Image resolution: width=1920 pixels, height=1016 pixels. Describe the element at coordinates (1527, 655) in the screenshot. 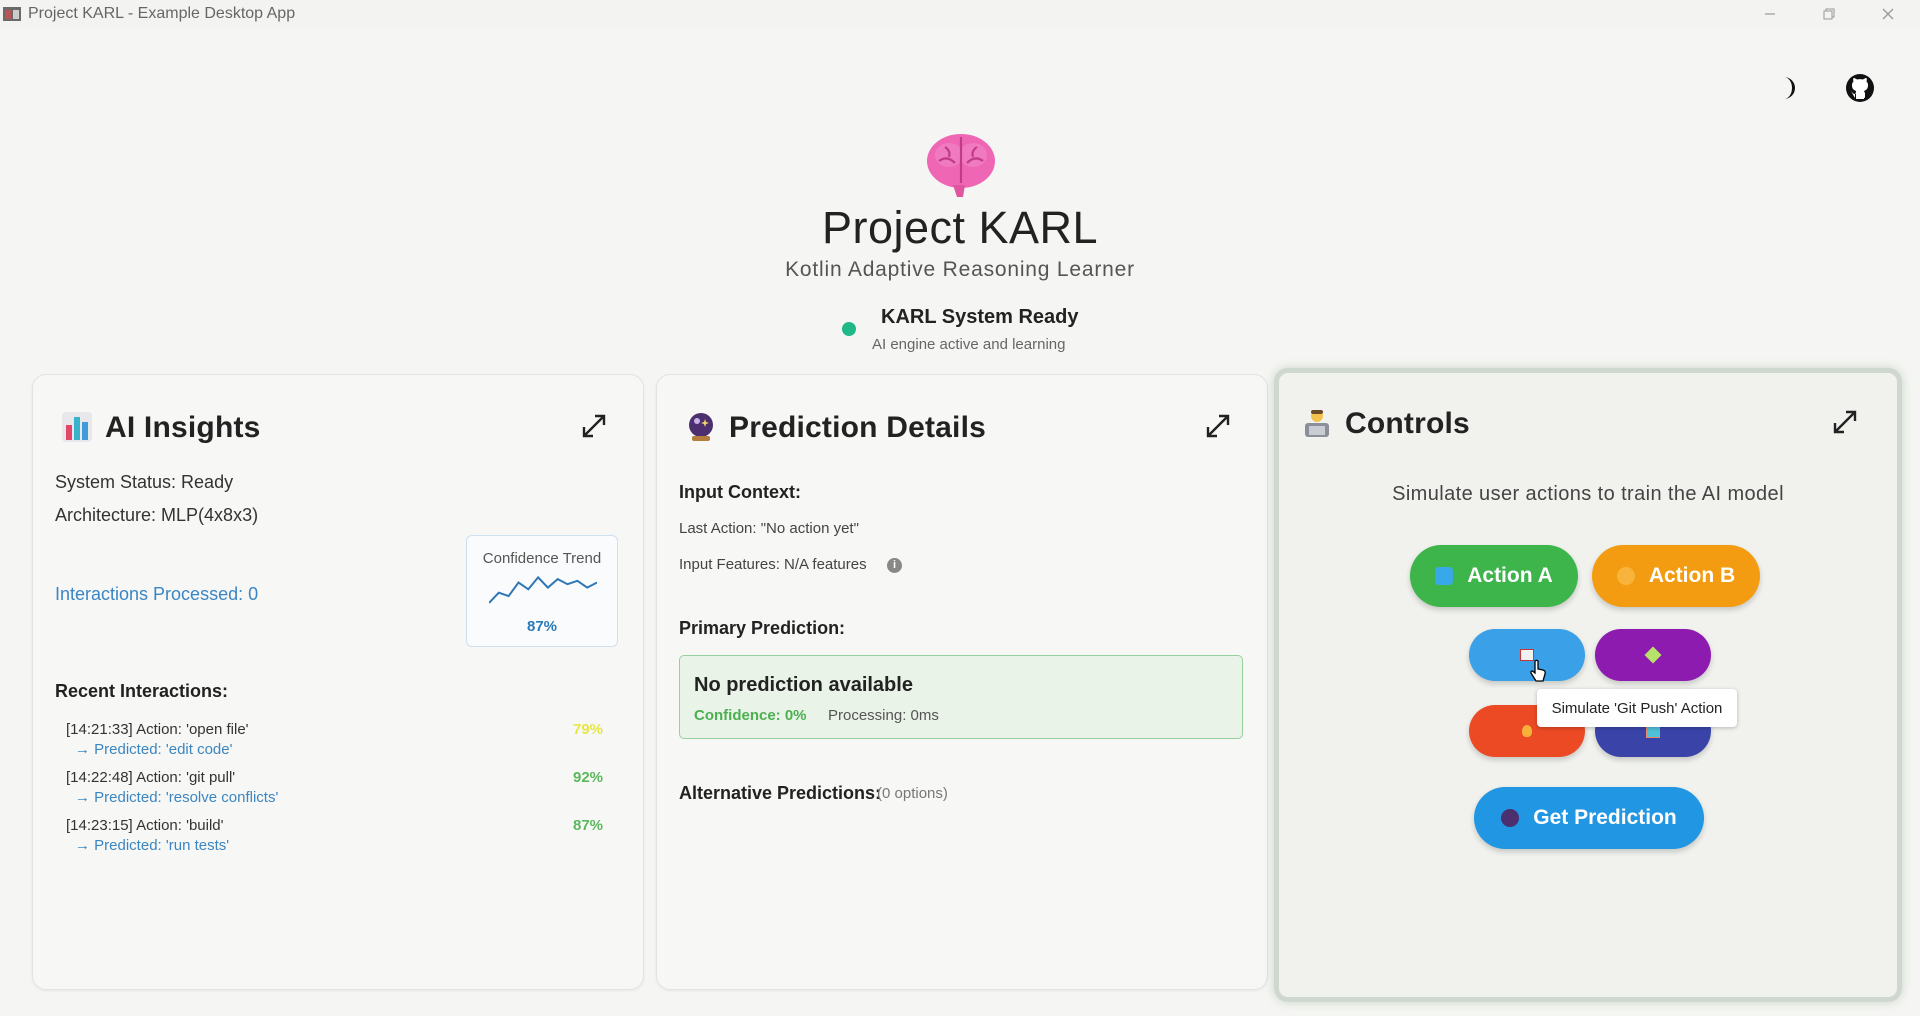

I see `git-push-action-button` at that location.